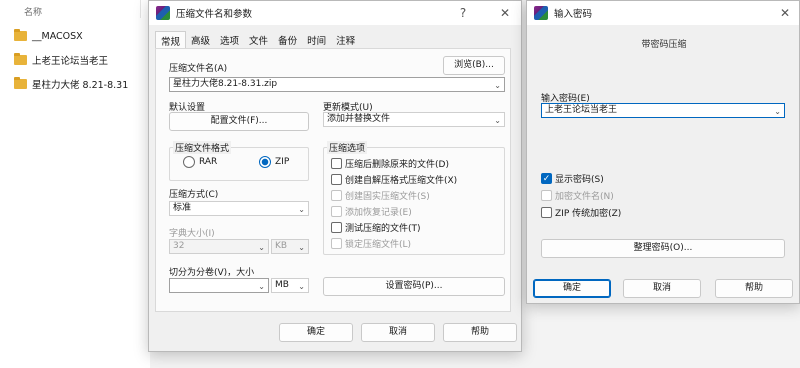 The height and width of the screenshot is (368, 800). Describe the element at coordinates (663, 13) in the screenshot. I see `password-dialog-titlebar: 输入密码 ✕` at that location.